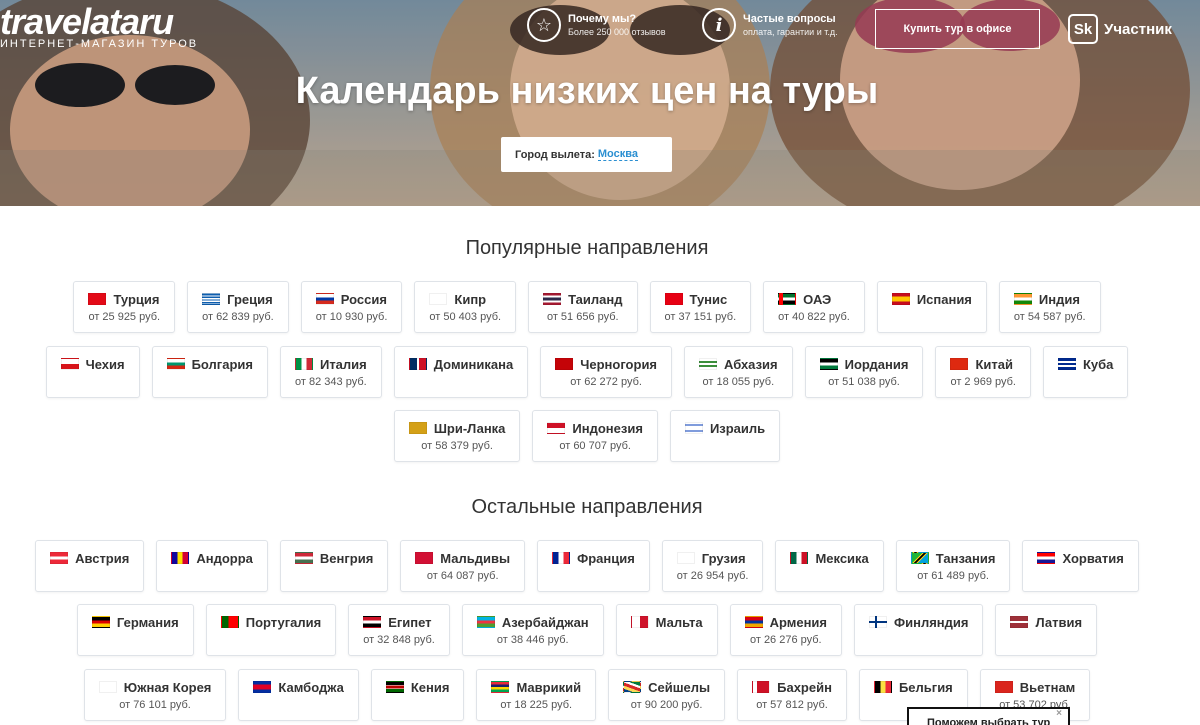  I want to click on destination-card: Кипр от 50 403 руб., so click(465, 307).